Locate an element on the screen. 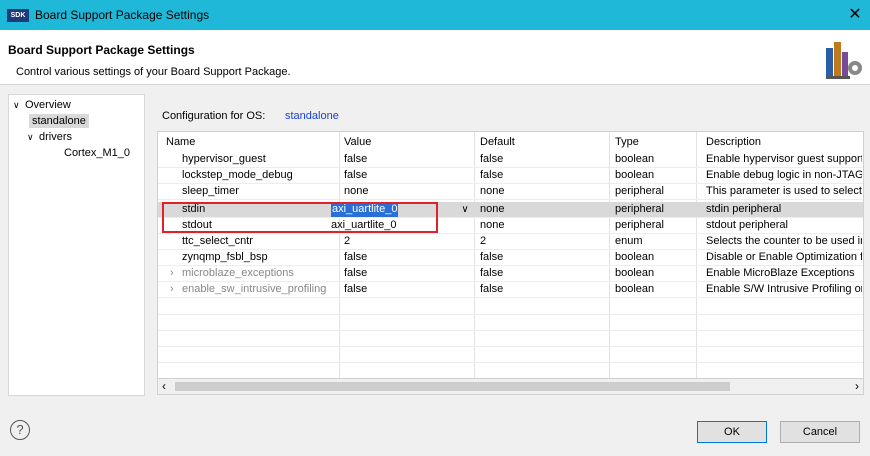 The image size is (870, 456). scroll-right-icon: › is located at coordinates (857, 386).